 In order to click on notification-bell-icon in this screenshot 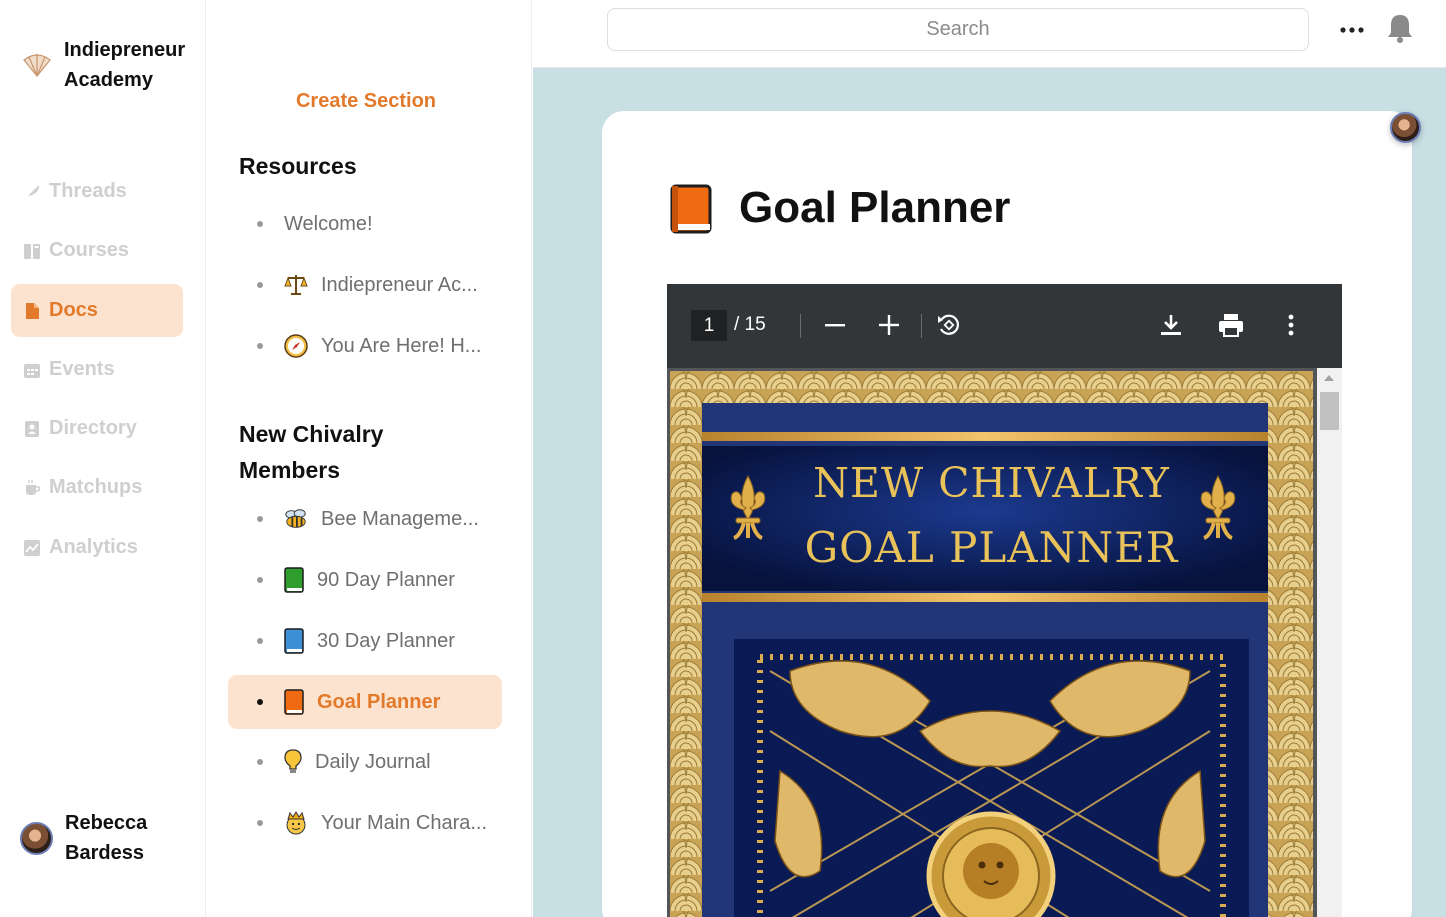, I will do `click(1400, 28)`.